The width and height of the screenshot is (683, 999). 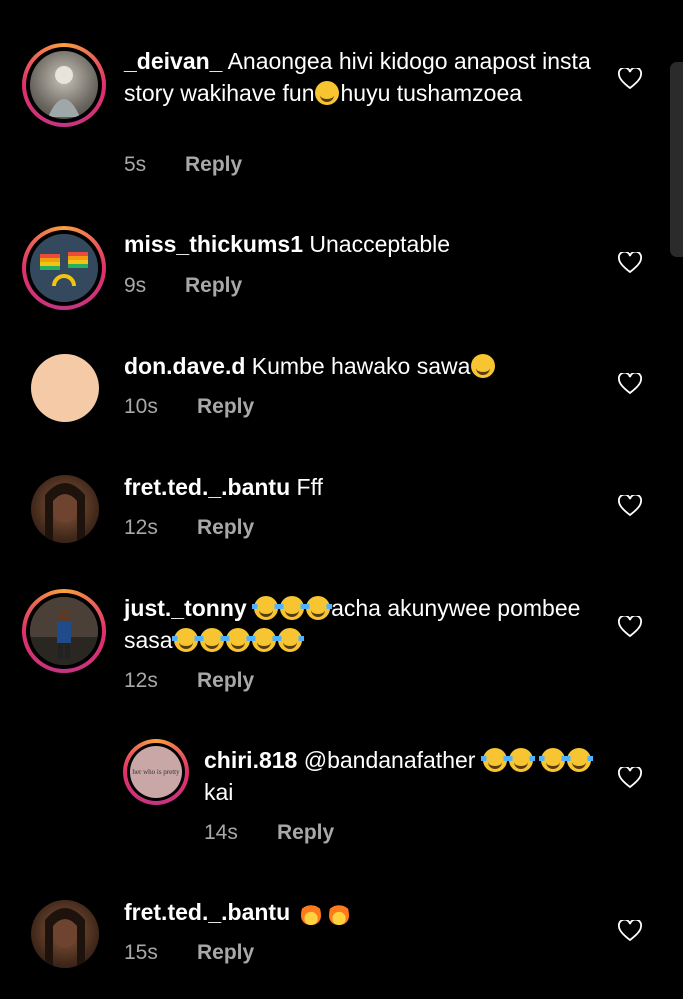 What do you see at coordinates (135, 285) in the screenshot?
I see `timestamp: 9s` at bounding box center [135, 285].